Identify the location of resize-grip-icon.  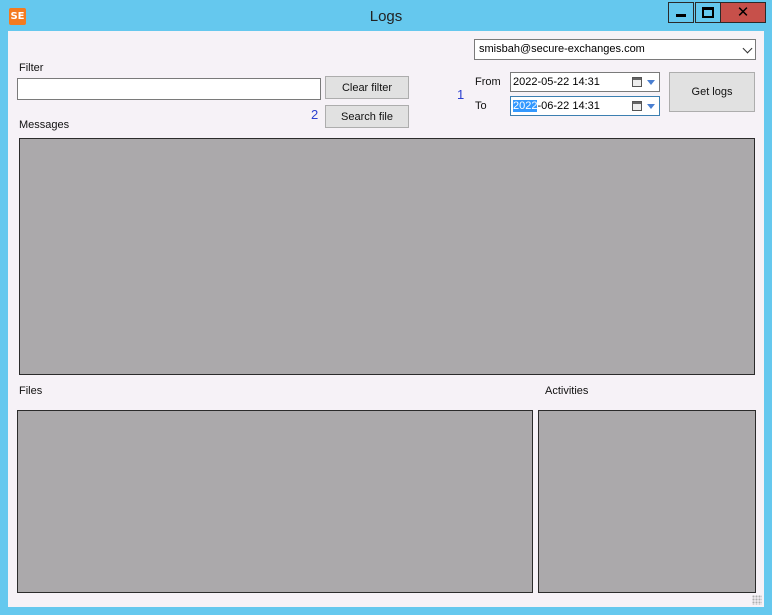
(757, 600).